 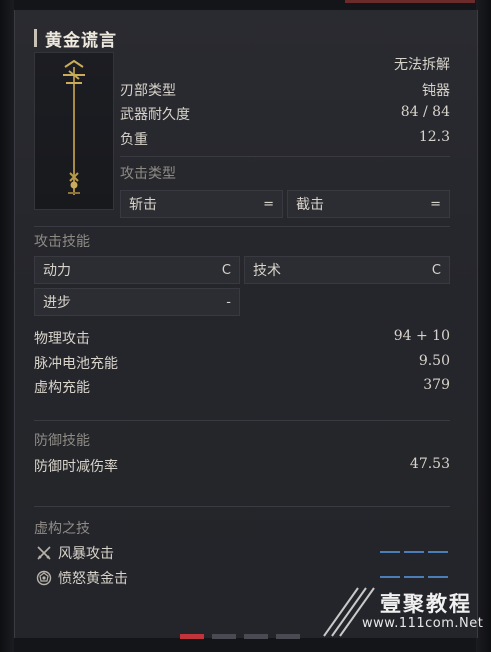 What do you see at coordinates (436, 91) in the screenshot?
I see `blade-type-value: 钝器` at bounding box center [436, 91].